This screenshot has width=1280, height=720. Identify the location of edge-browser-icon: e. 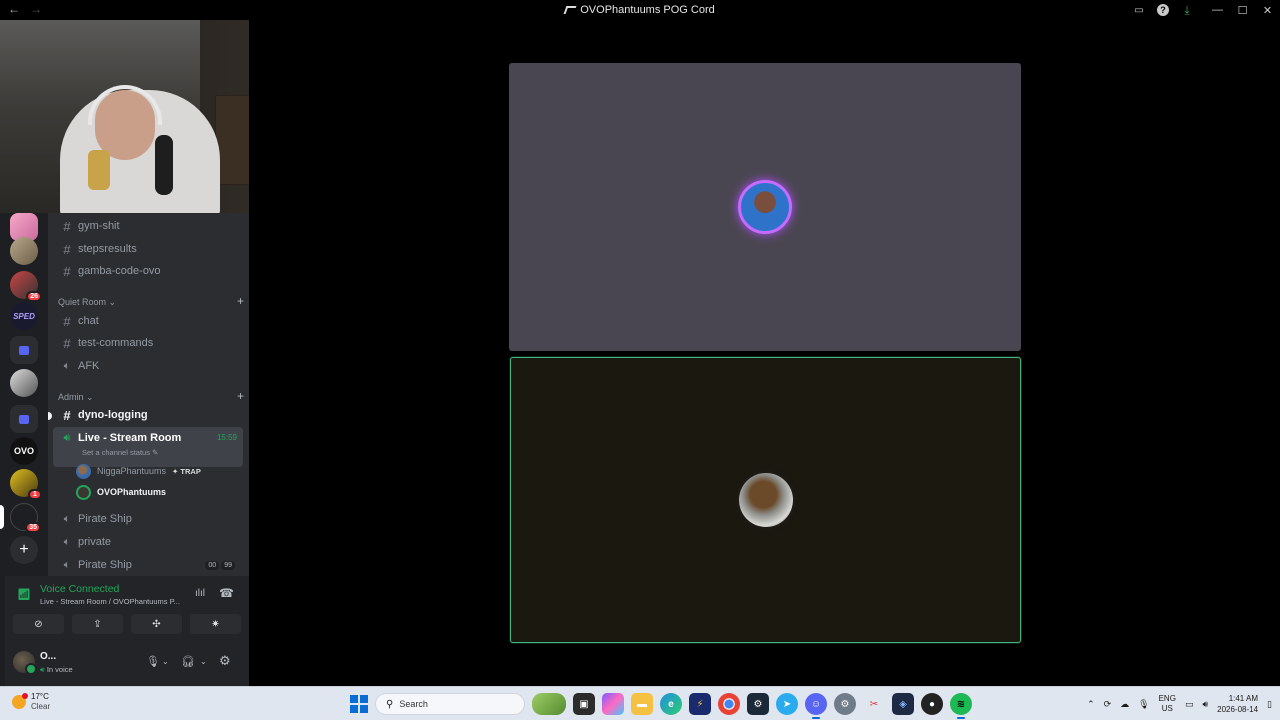
(671, 704).